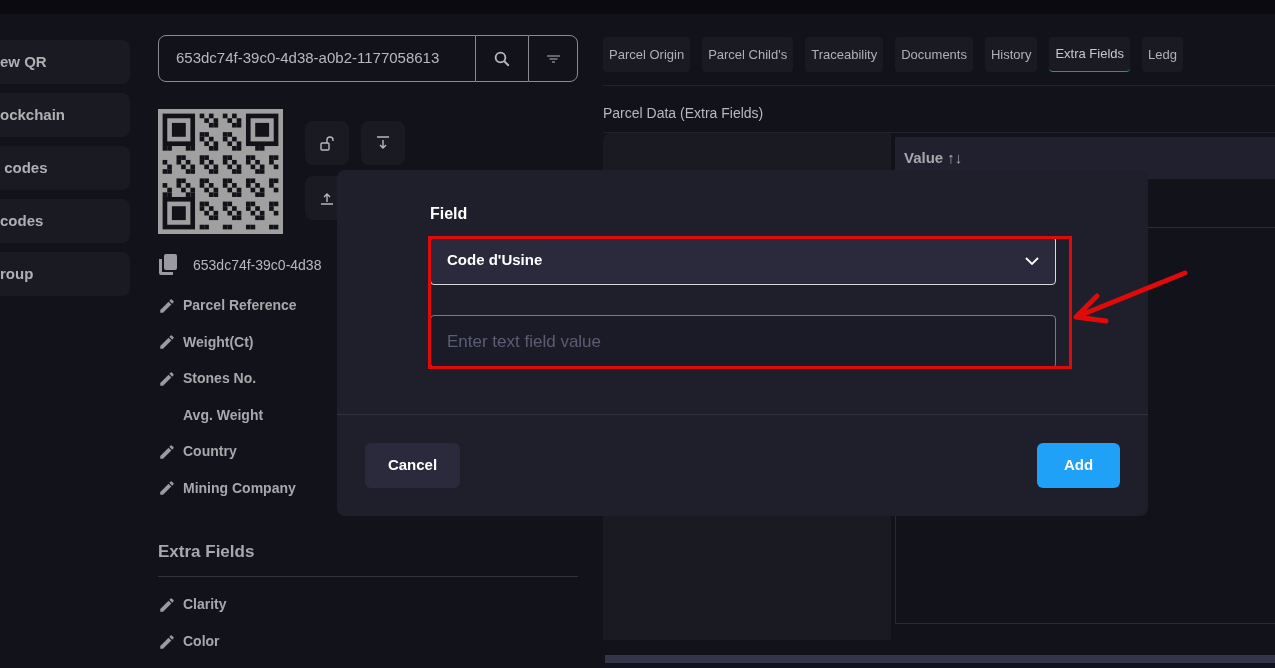 This screenshot has width=1275, height=668. What do you see at coordinates (65, 115) in the screenshot?
I see `sidebar-item: ockchain` at bounding box center [65, 115].